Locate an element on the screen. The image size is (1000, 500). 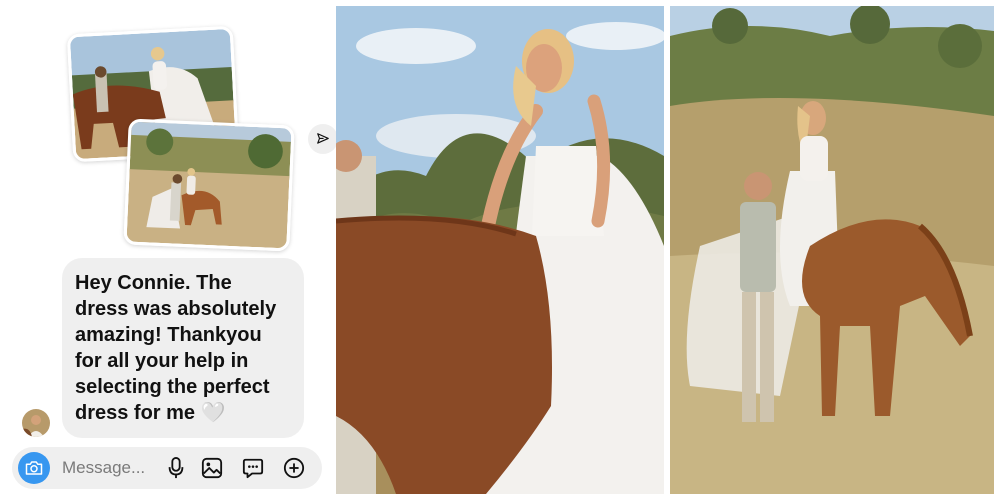
message-line: amazing! Thankyou is located at coordinates (168, 335).